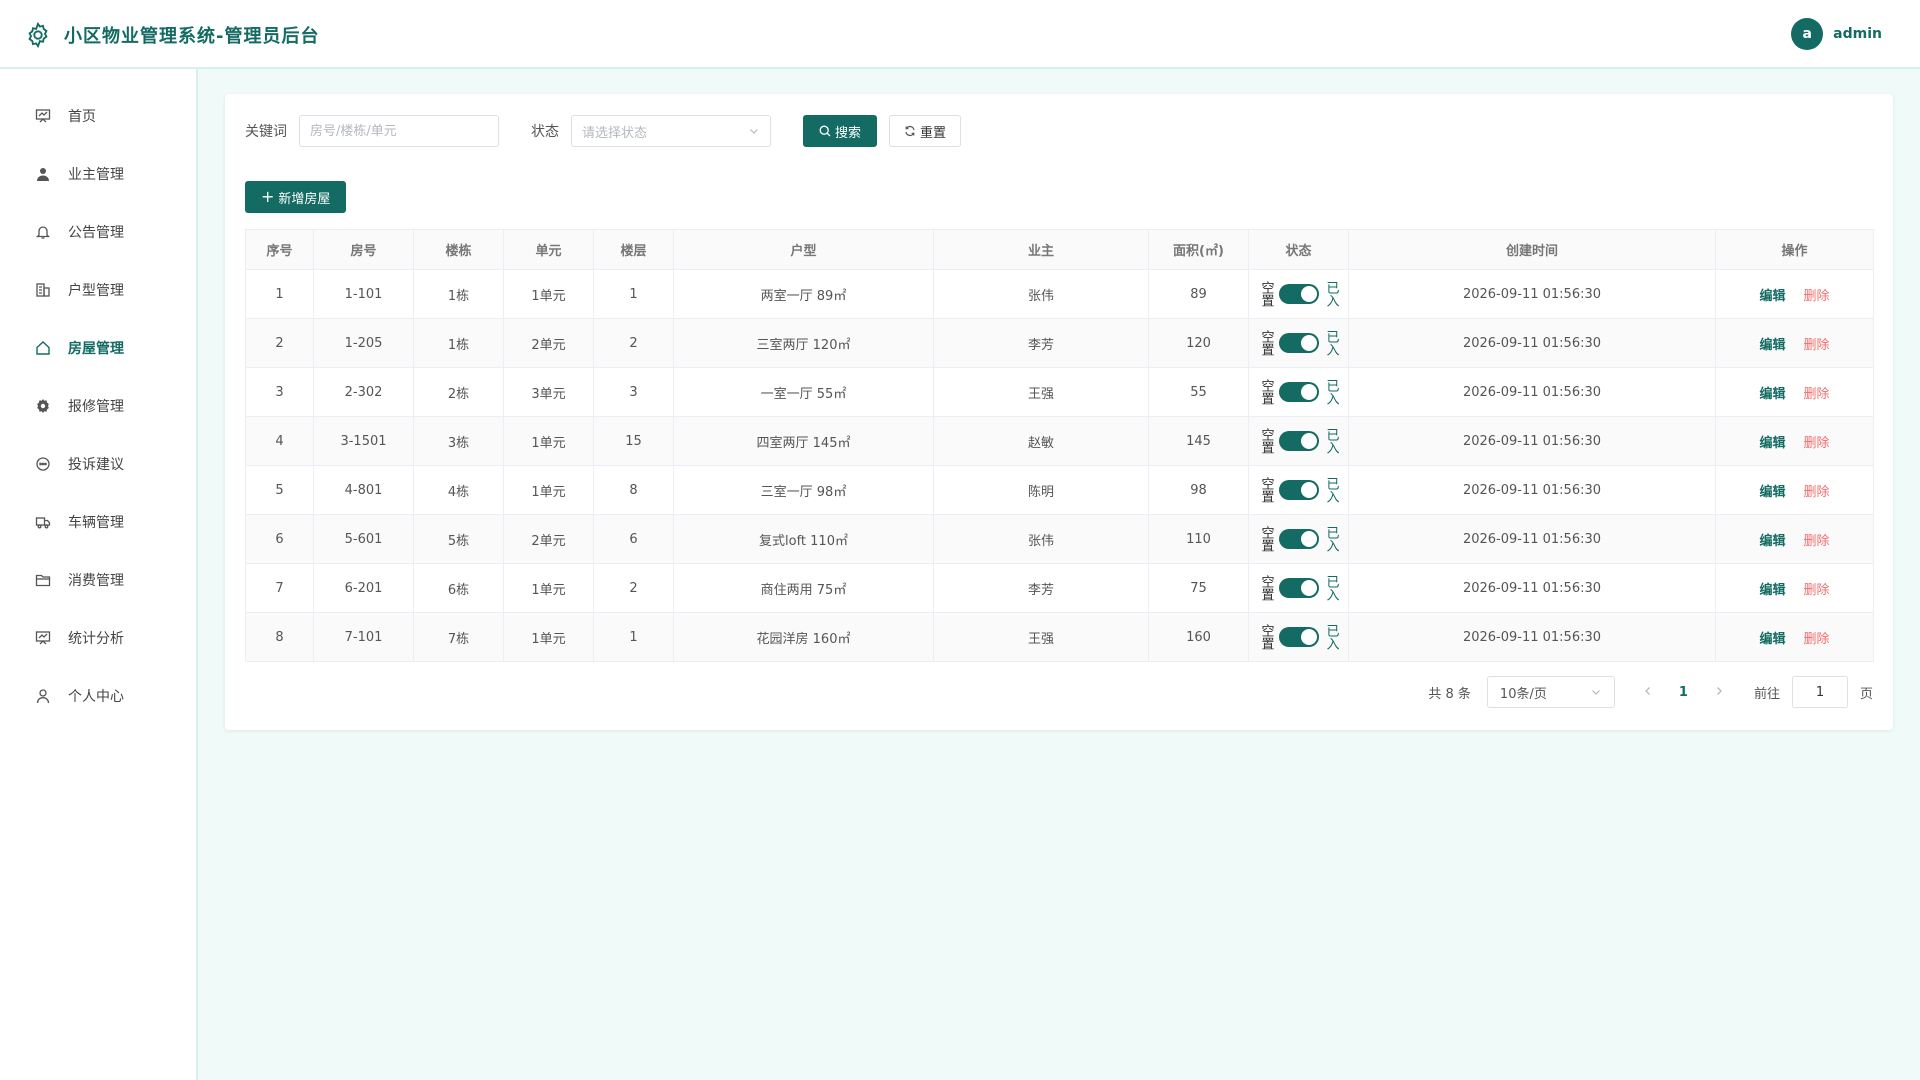  What do you see at coordinates (1648, 692) in the screenshot?
I see `prev-page-button` at bounding box center [1648, 692].